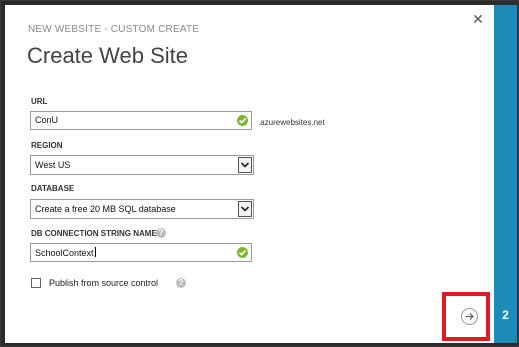  I want to click on region-label: REGION, so click(47, 145).